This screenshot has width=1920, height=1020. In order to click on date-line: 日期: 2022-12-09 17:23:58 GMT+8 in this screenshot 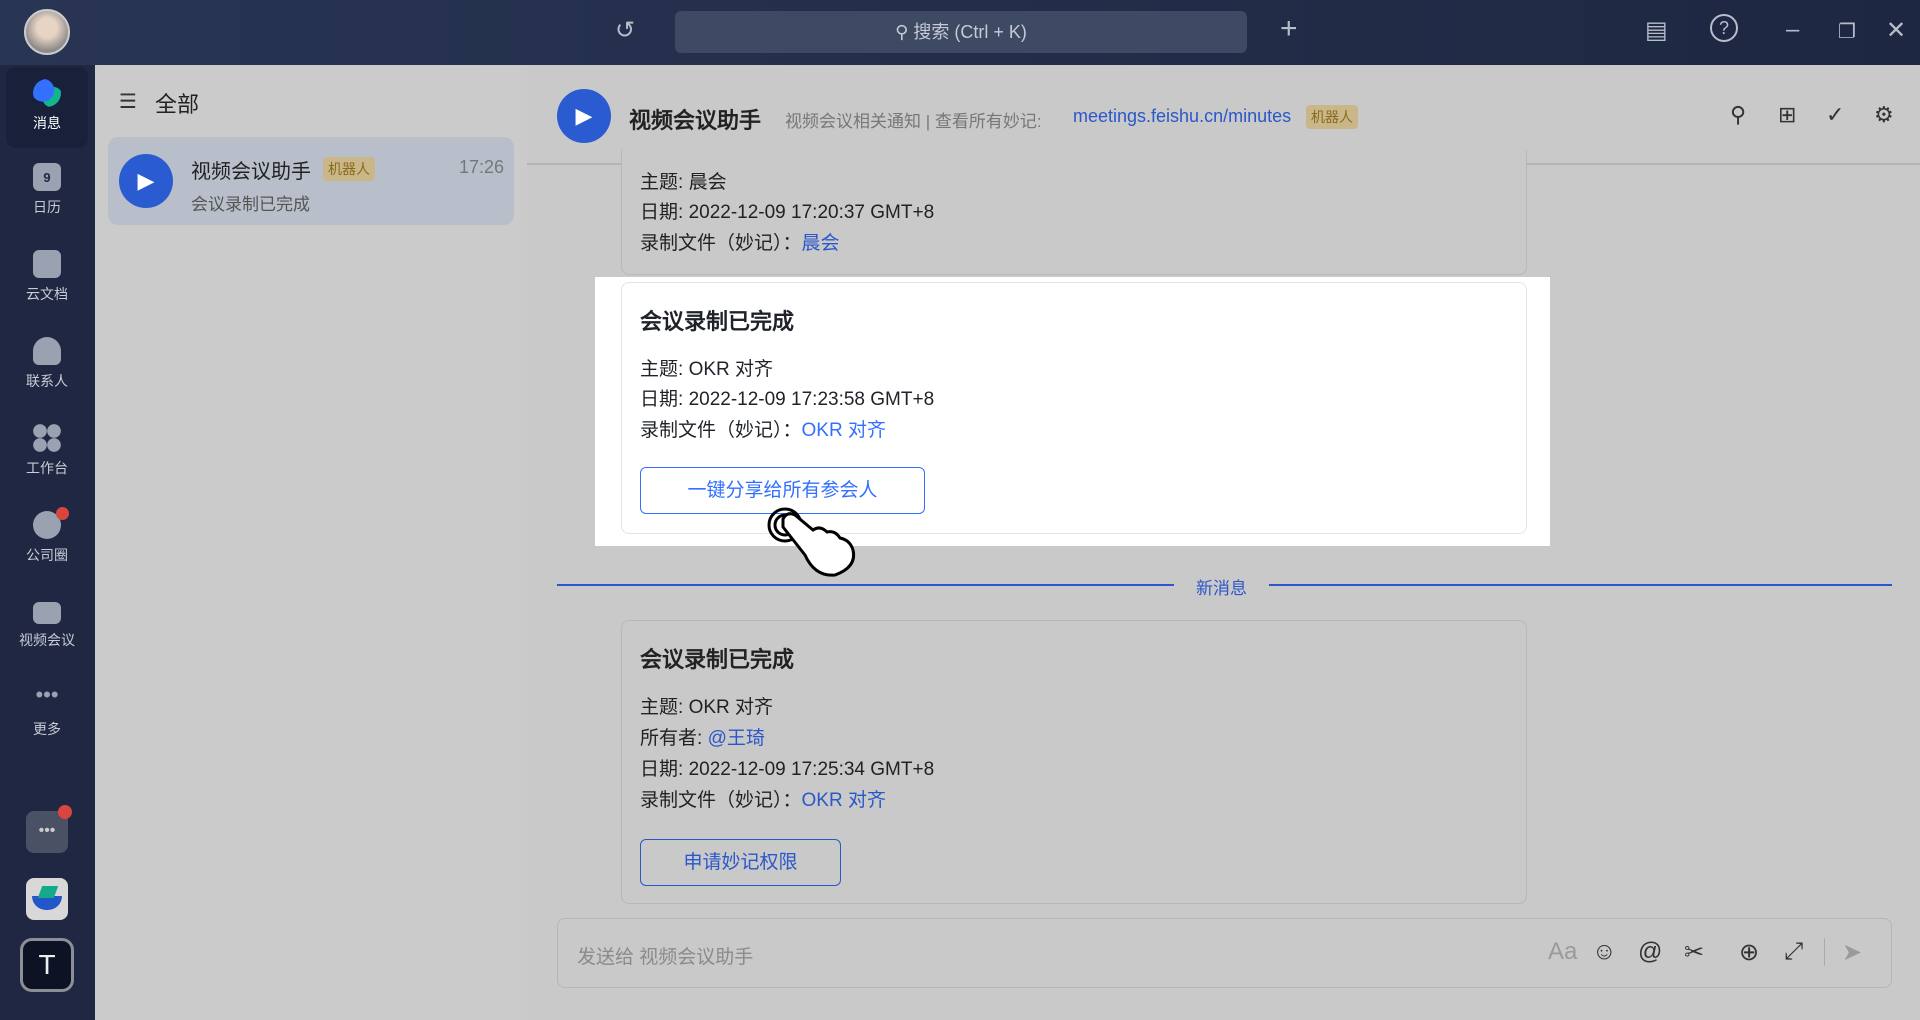, I will do `click(787, 399)`.